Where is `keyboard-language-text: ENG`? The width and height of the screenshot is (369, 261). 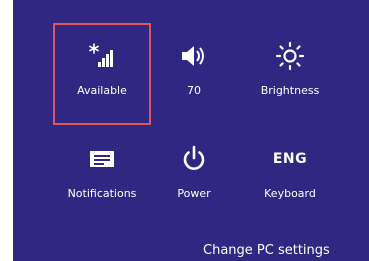
keyboard-language-text: ENG is located at coordinates (290, 159).